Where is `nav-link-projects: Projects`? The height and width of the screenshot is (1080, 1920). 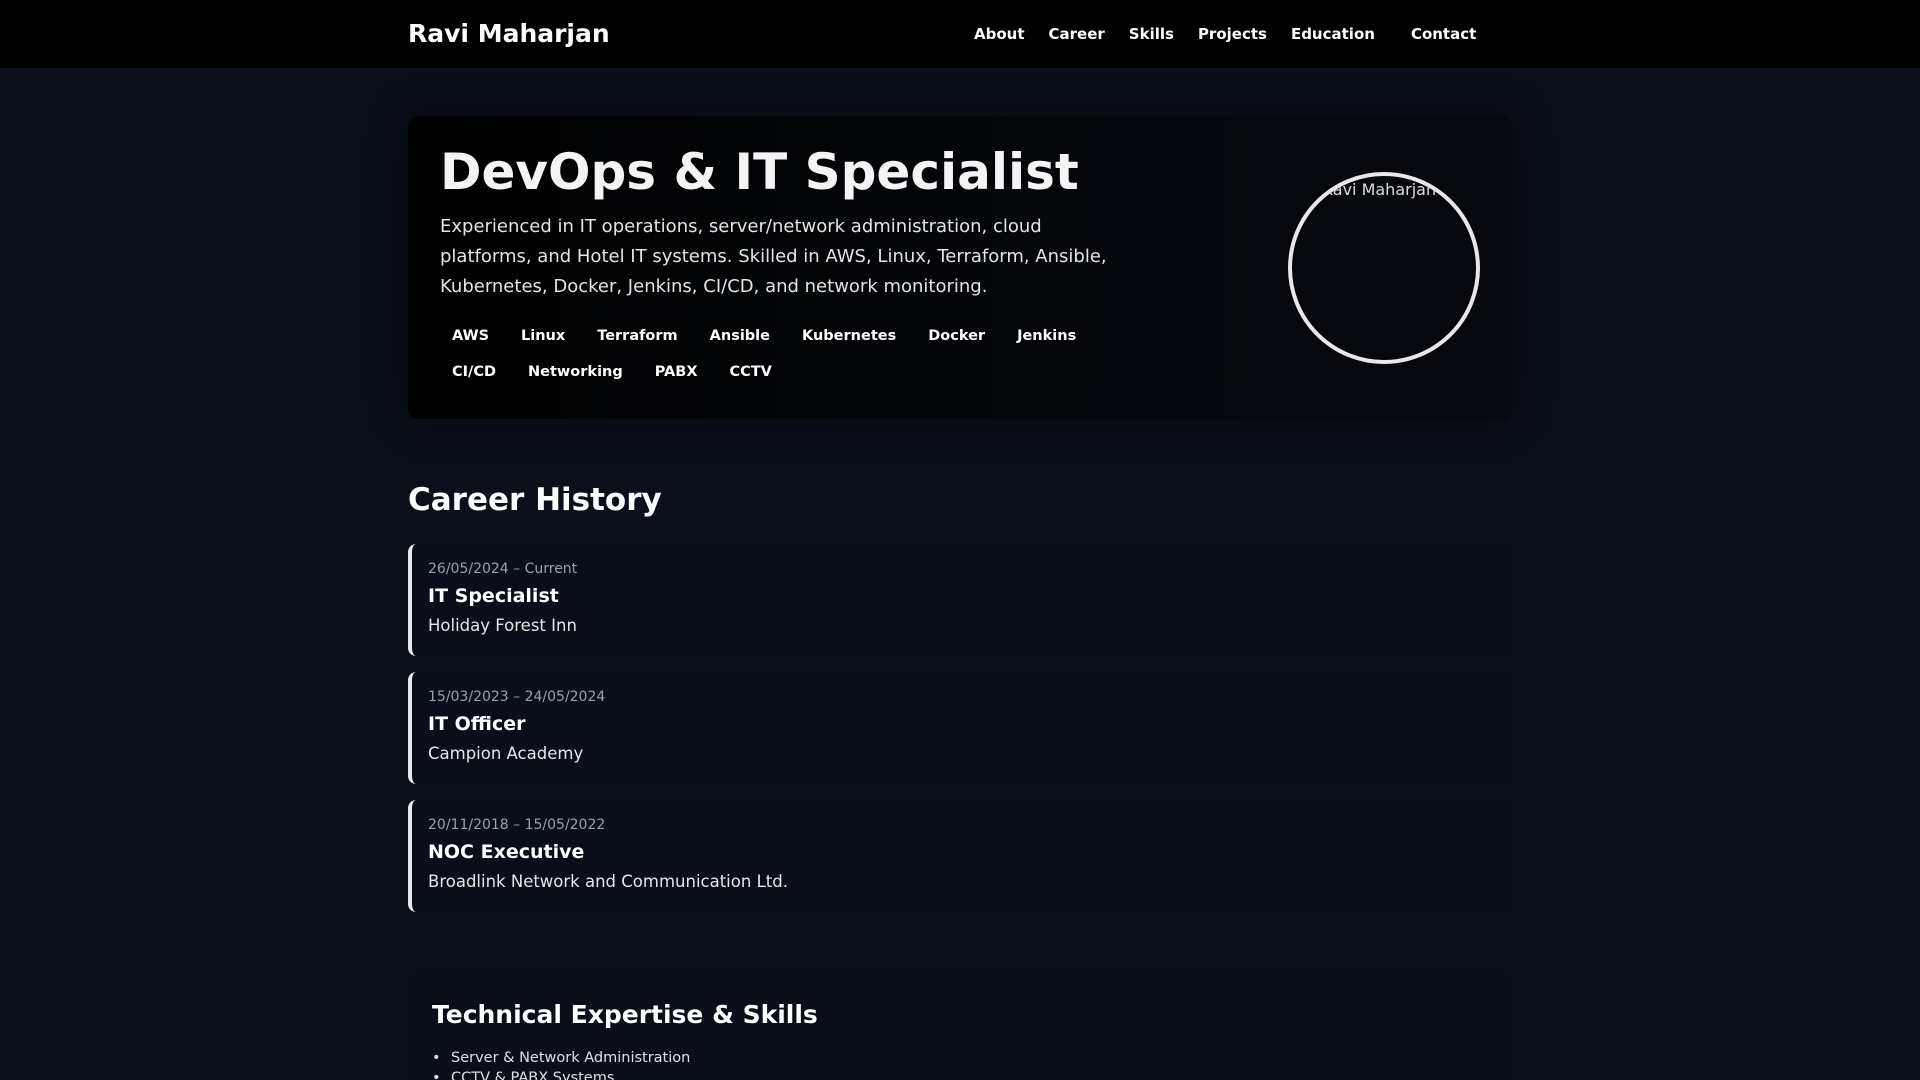 nav-link-projects: Projects is located at coordinates (1232, 34).